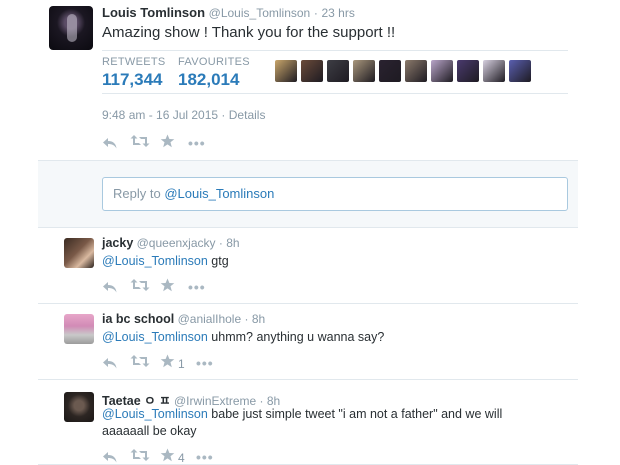 The height and width of the screenshot is (465, 620). What do you see at coordinates (153, 12) in the screenshot?
I see `user-name: Louis Tomlinson` at bounding box center [153, 12].